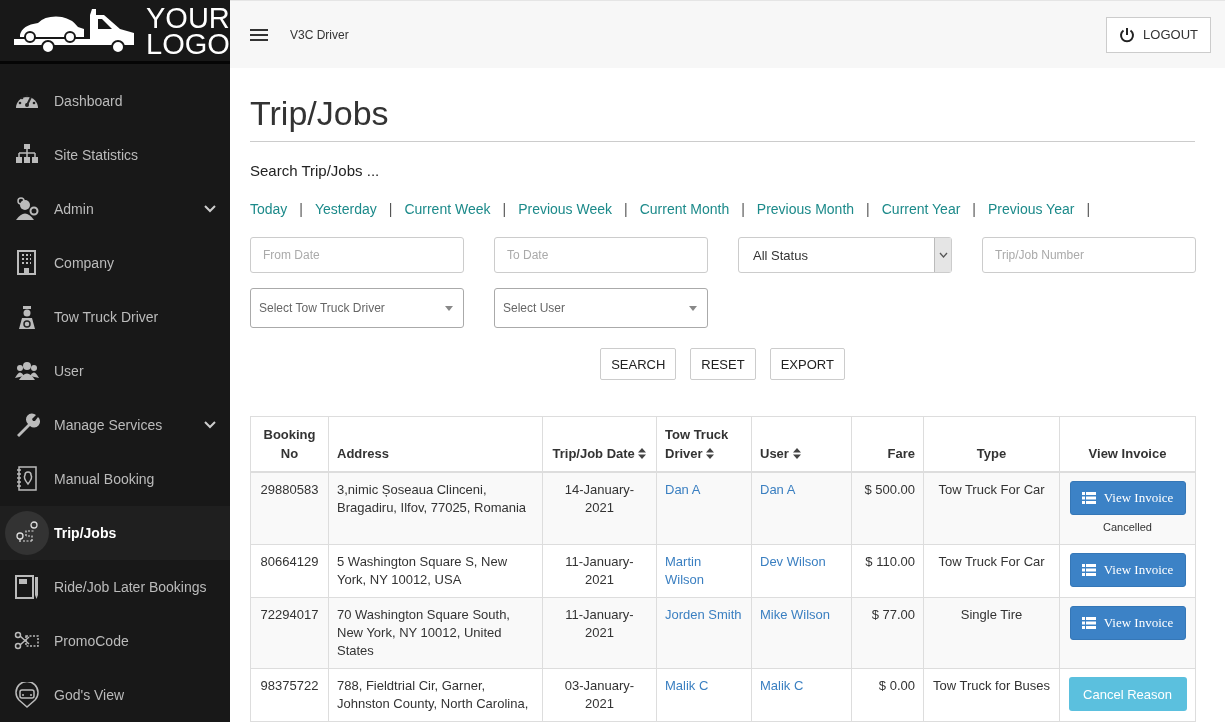 This screenshot has width=1225, height=722. What do you see at coordinates (115, 155) in the screenshot?
I see `sidebar-item: Site Statistics` at bounding box center [115, 155].